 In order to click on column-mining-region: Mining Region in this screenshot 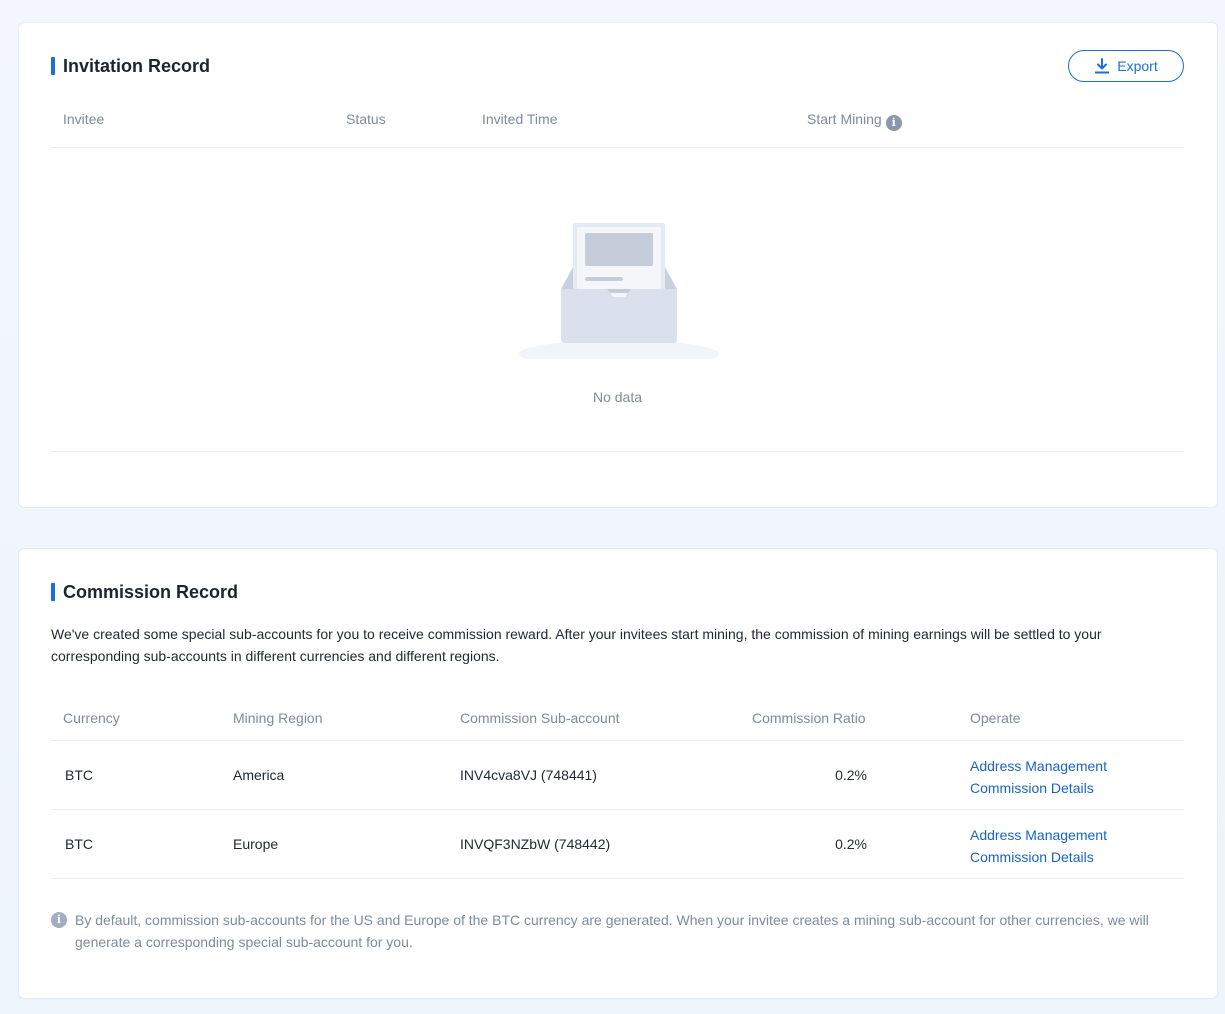, I will do `click(278, 718)`.